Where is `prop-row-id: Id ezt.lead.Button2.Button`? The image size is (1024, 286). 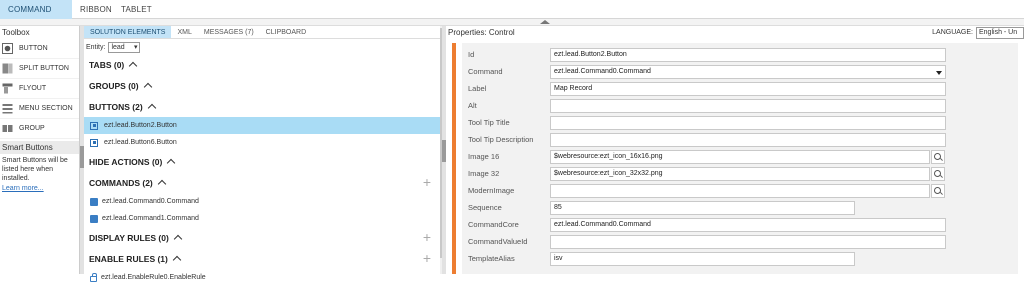 prop-row-id: Id ezt.lead.Button2.Button is located at coordinates (740, 55).